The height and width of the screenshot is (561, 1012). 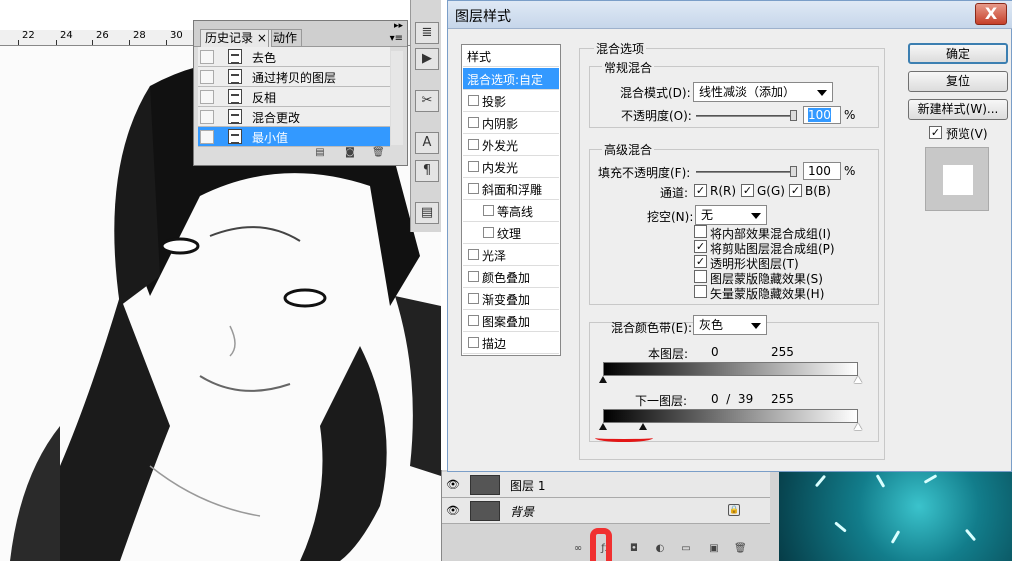 What do you see at coordinates (700, 261) in the screenshot?
I see `transparency-shapes-checkbox` at bounding box center [700, 261].